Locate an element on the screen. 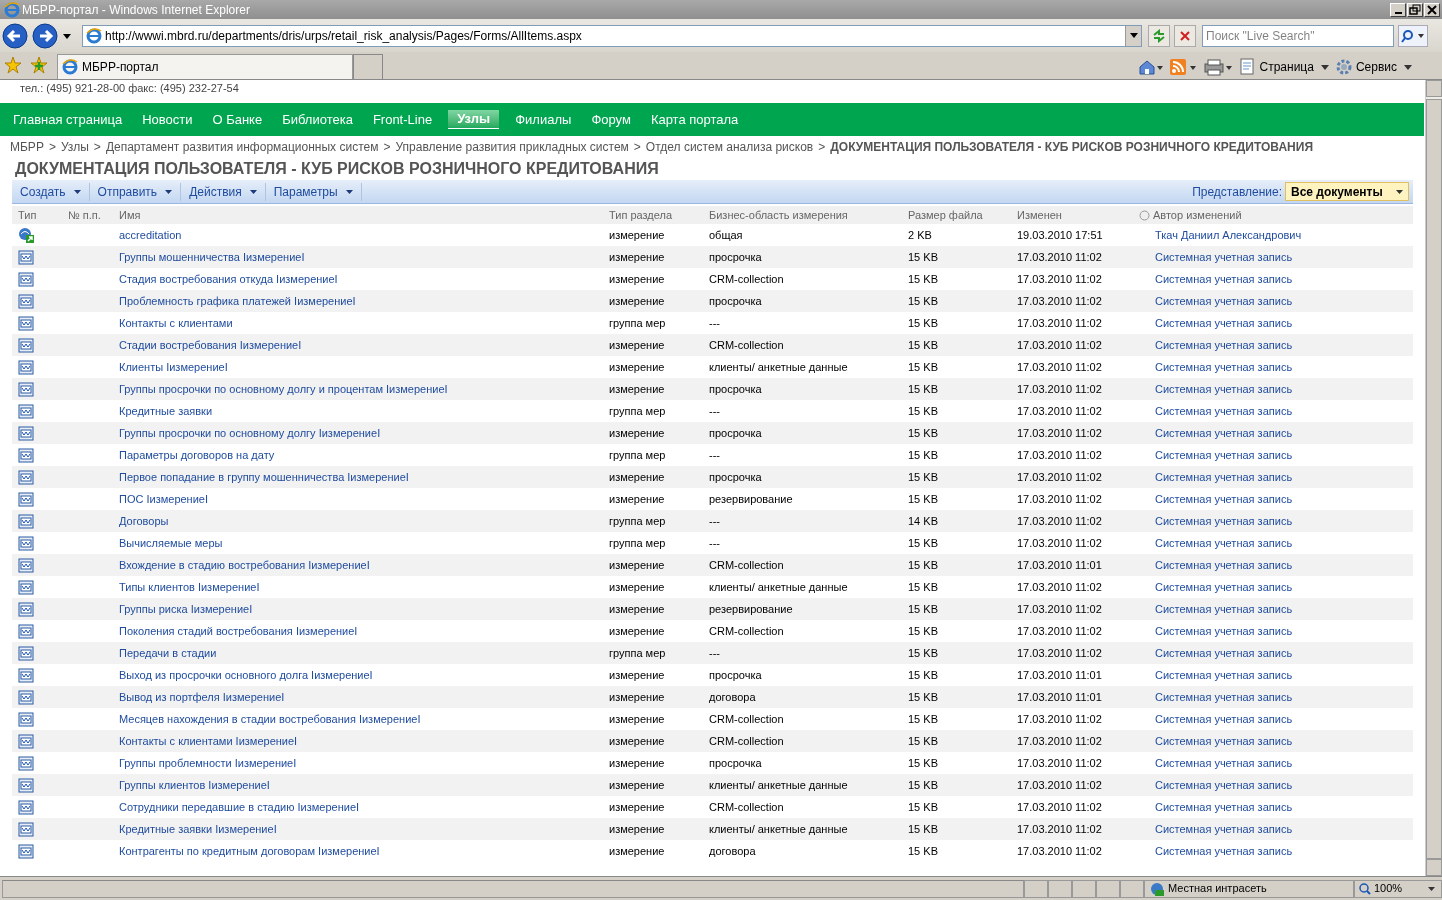 Image resolution: width=1442 pixels, height=900 pixels. toolbar-menu-button: Создать is located at coordinates (51, 191).